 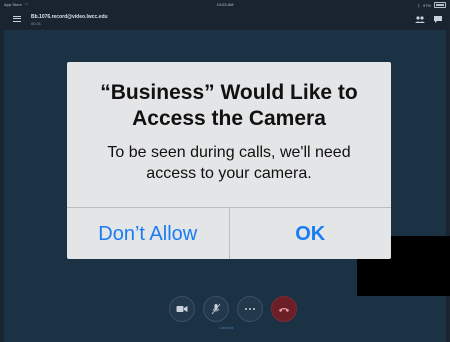 I want to click on dialog-message-line1: To be seen during calls, we'll need, so click(x=229, y=152).